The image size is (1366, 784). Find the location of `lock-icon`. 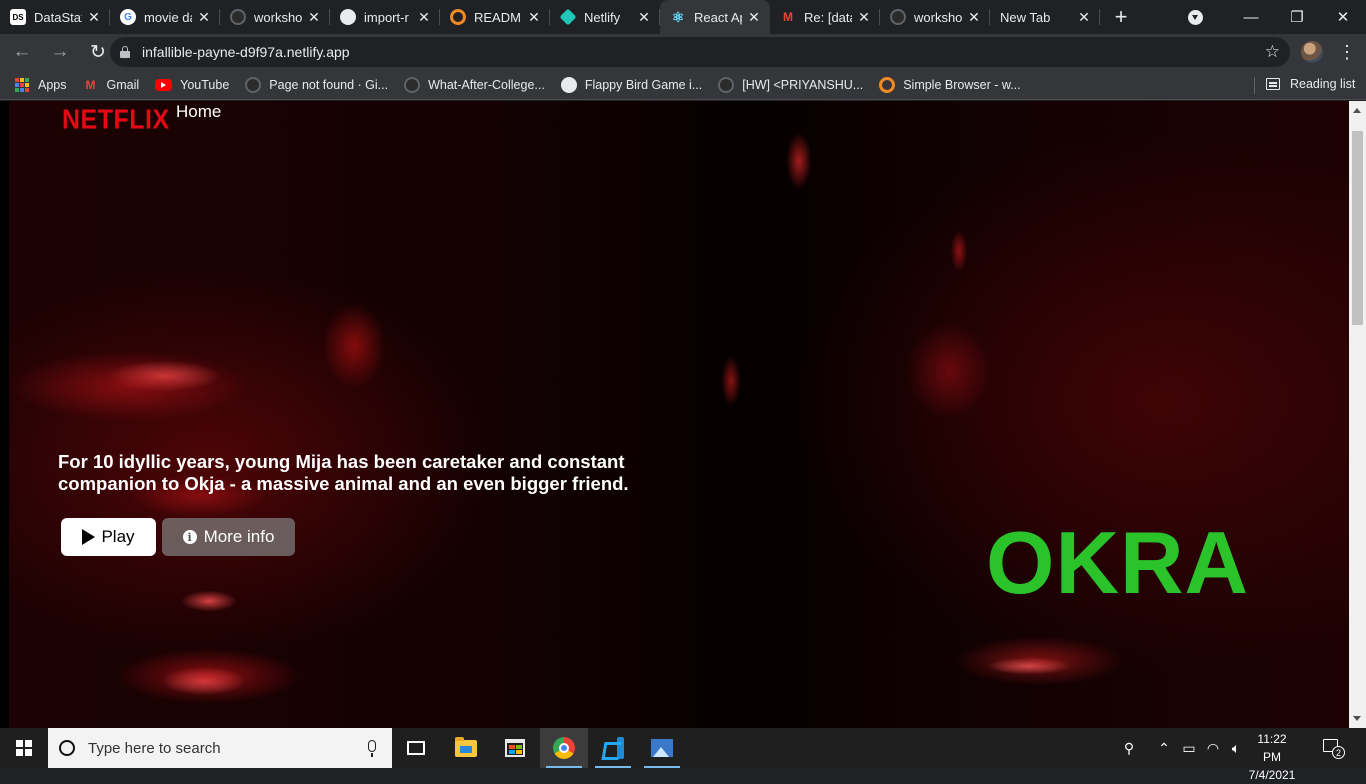

lock-icon is located at coordinates (125, 52).